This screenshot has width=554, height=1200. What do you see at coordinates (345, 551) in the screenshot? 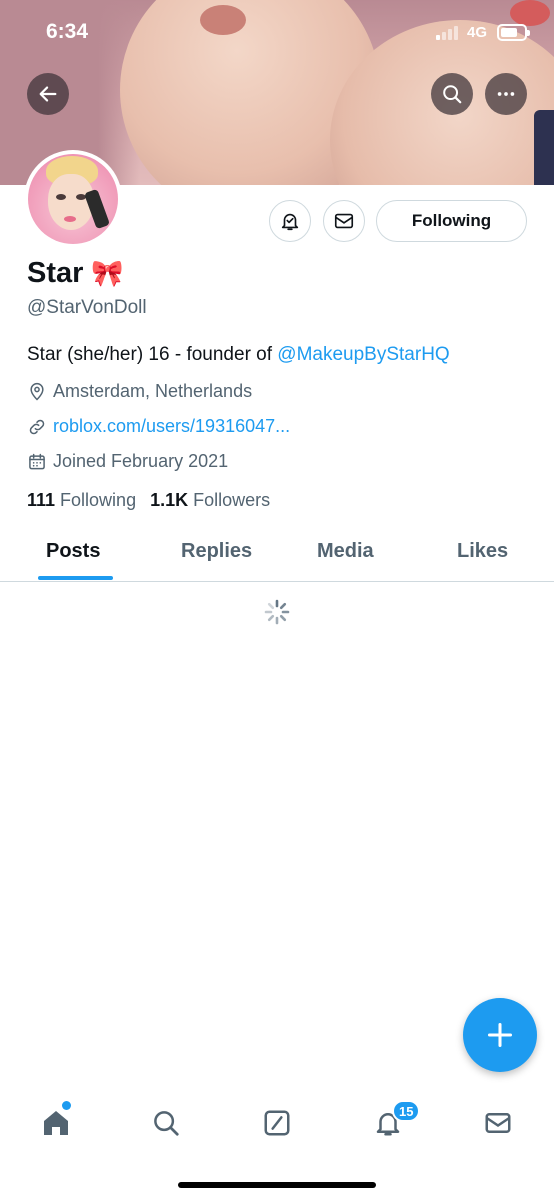
I see `tab-media: Media` at bounding box center [345, 551].